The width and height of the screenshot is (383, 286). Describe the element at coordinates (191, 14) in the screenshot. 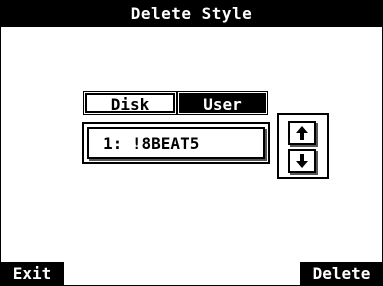

I see `page-title: Delete Style` at that location.